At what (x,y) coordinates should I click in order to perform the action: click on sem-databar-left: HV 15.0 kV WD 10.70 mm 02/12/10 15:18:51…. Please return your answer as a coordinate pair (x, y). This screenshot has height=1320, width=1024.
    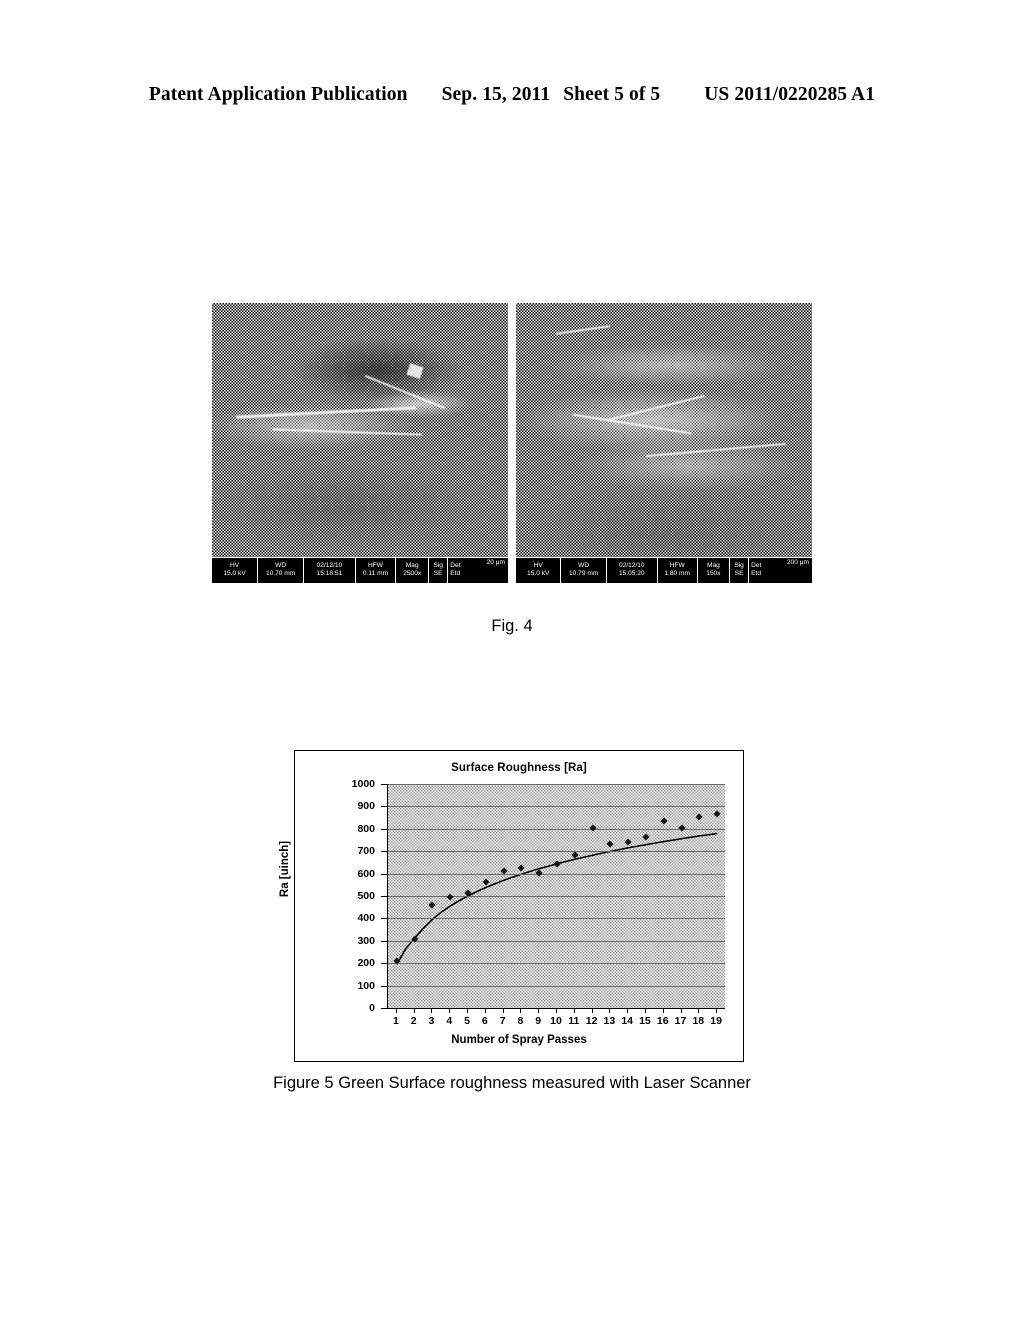
    Looking at the image, I should click on (360, 570).